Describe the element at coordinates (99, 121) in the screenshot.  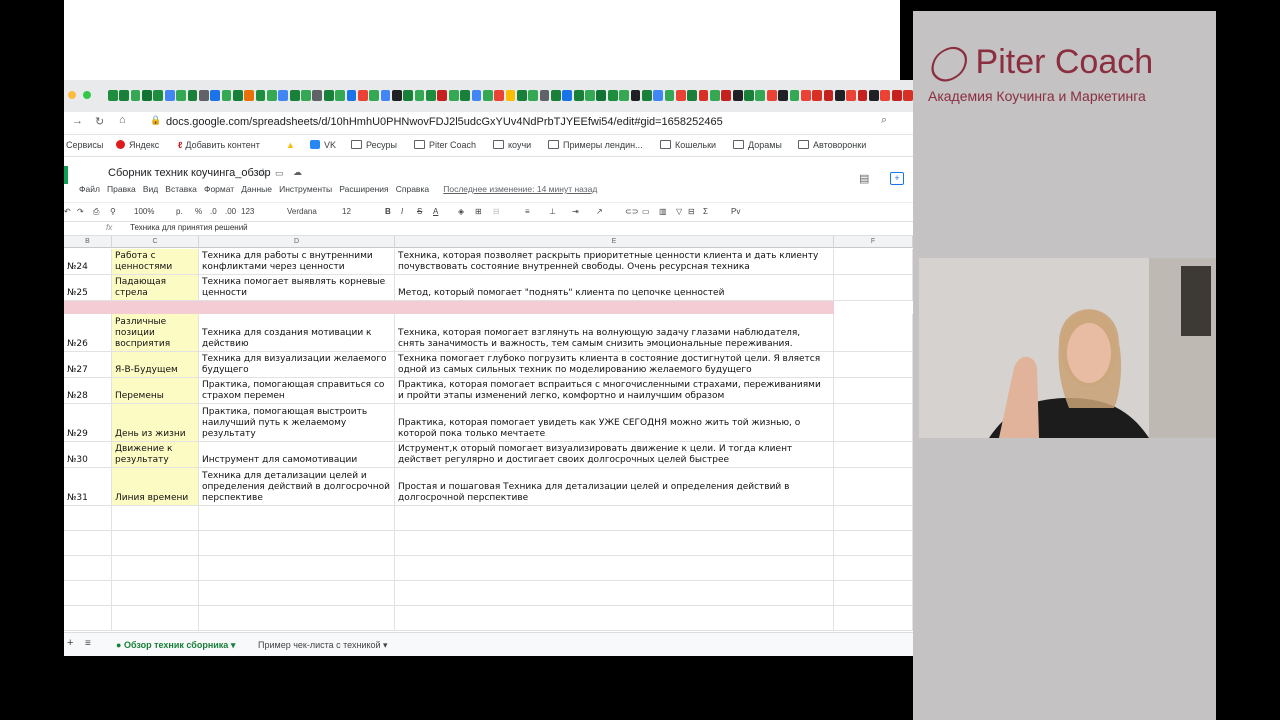
I see `reload-icon: ↻` at that location.